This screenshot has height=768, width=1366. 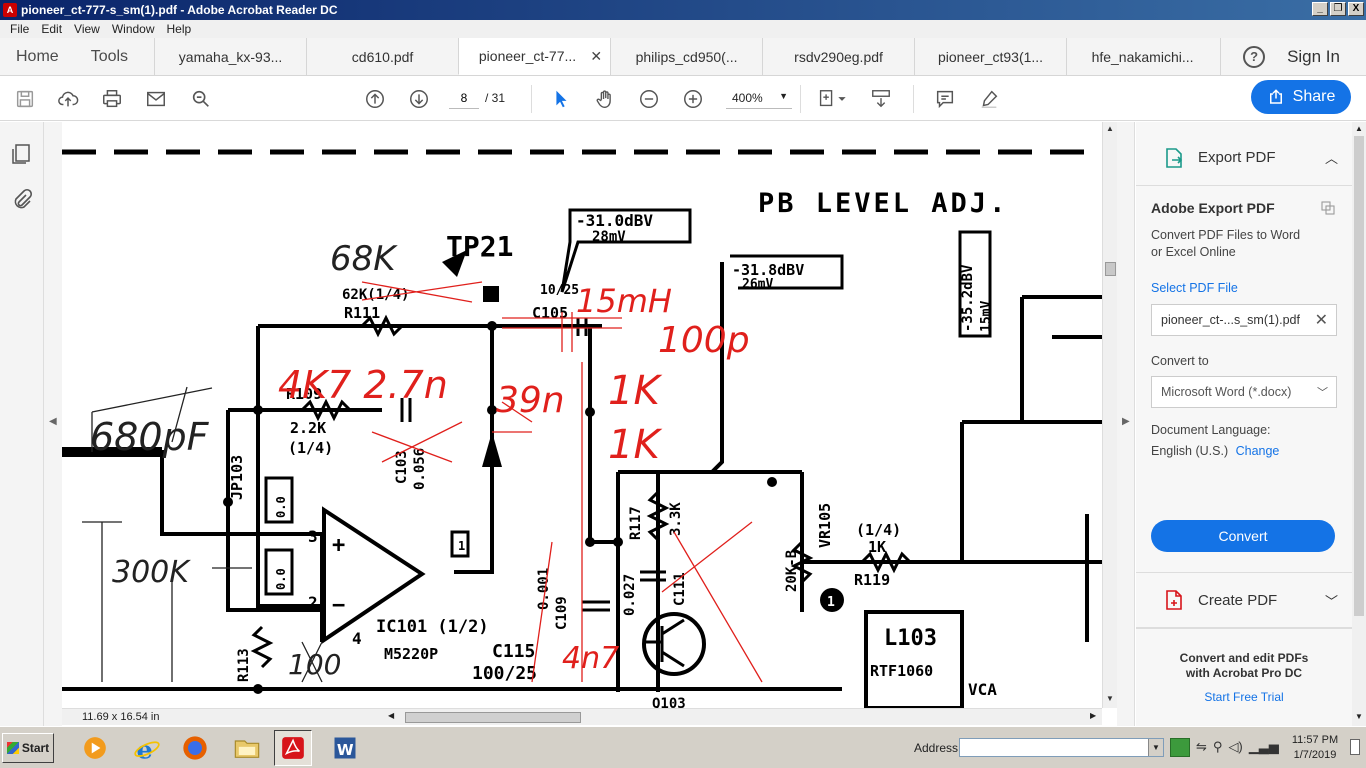 I want to click on page-thumbnails-icon, so click(x=22, y=154).